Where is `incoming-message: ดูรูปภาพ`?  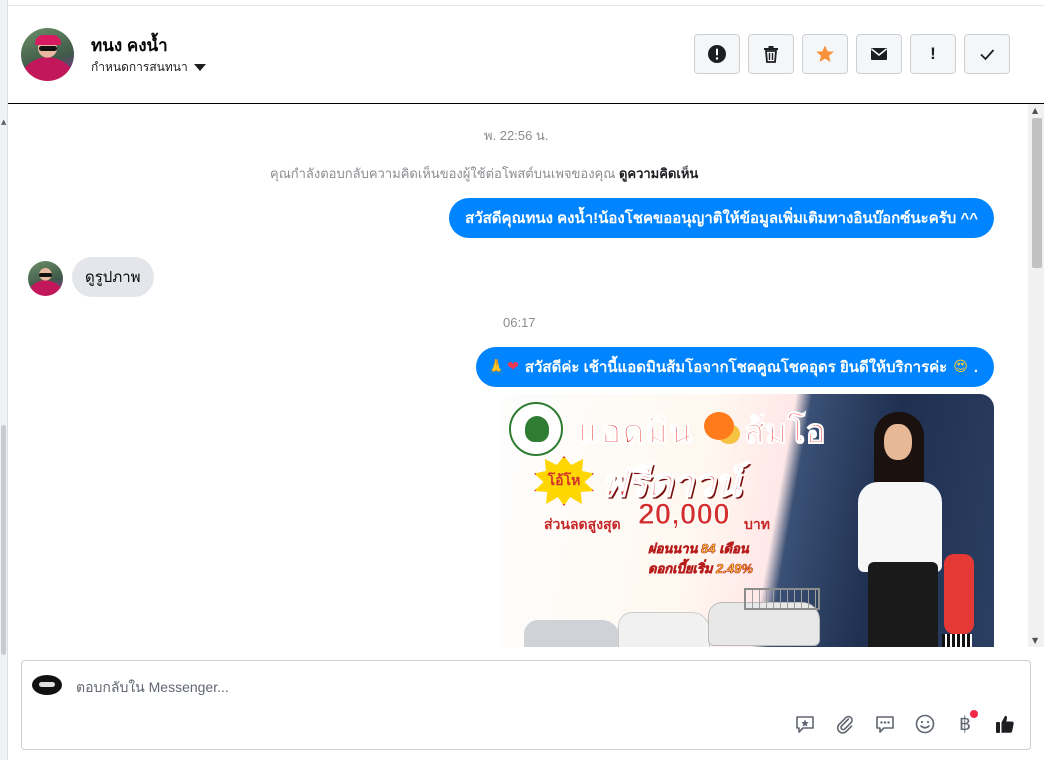
incoming-message: ดูรูปภาพ is located at coordinates (113, 277).